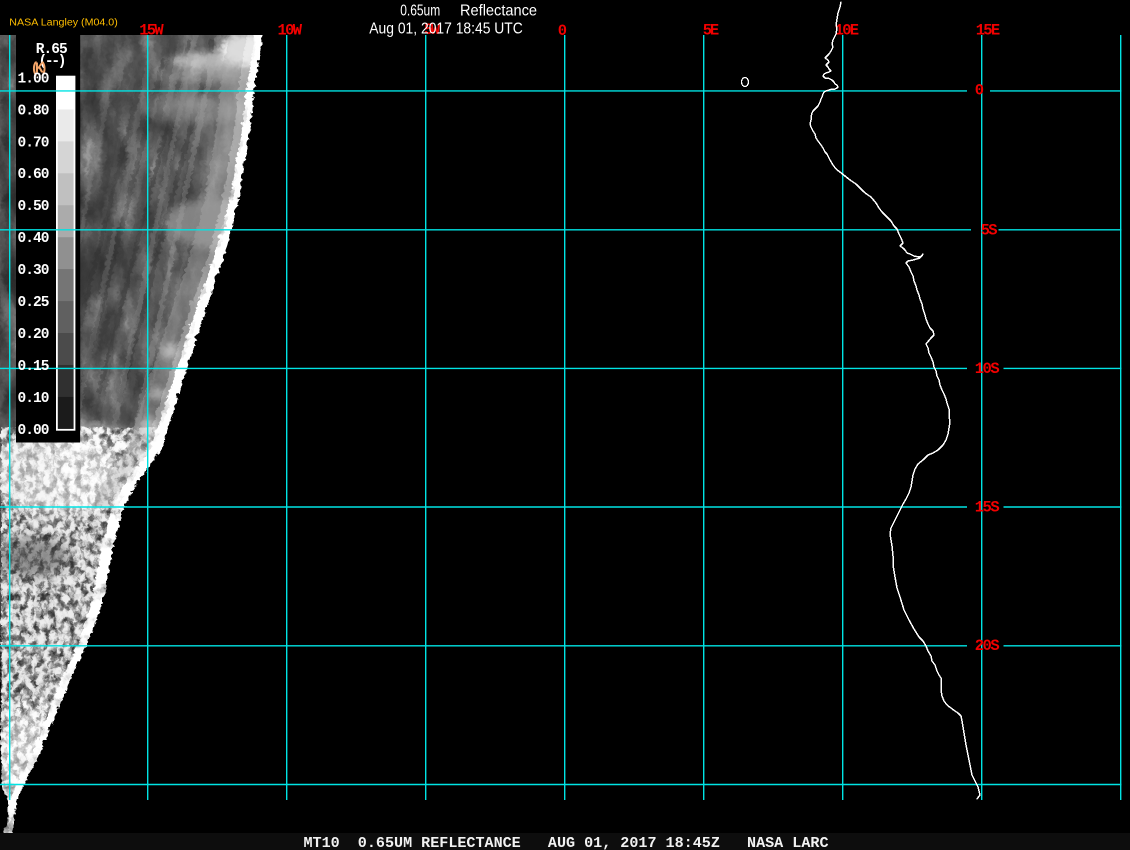 This screenshot has width=1130, height=850. What do you see at coordinates (34, 303) in the screenshot?
I see `svg-text: 0.25` at bounding box center [34, 303].